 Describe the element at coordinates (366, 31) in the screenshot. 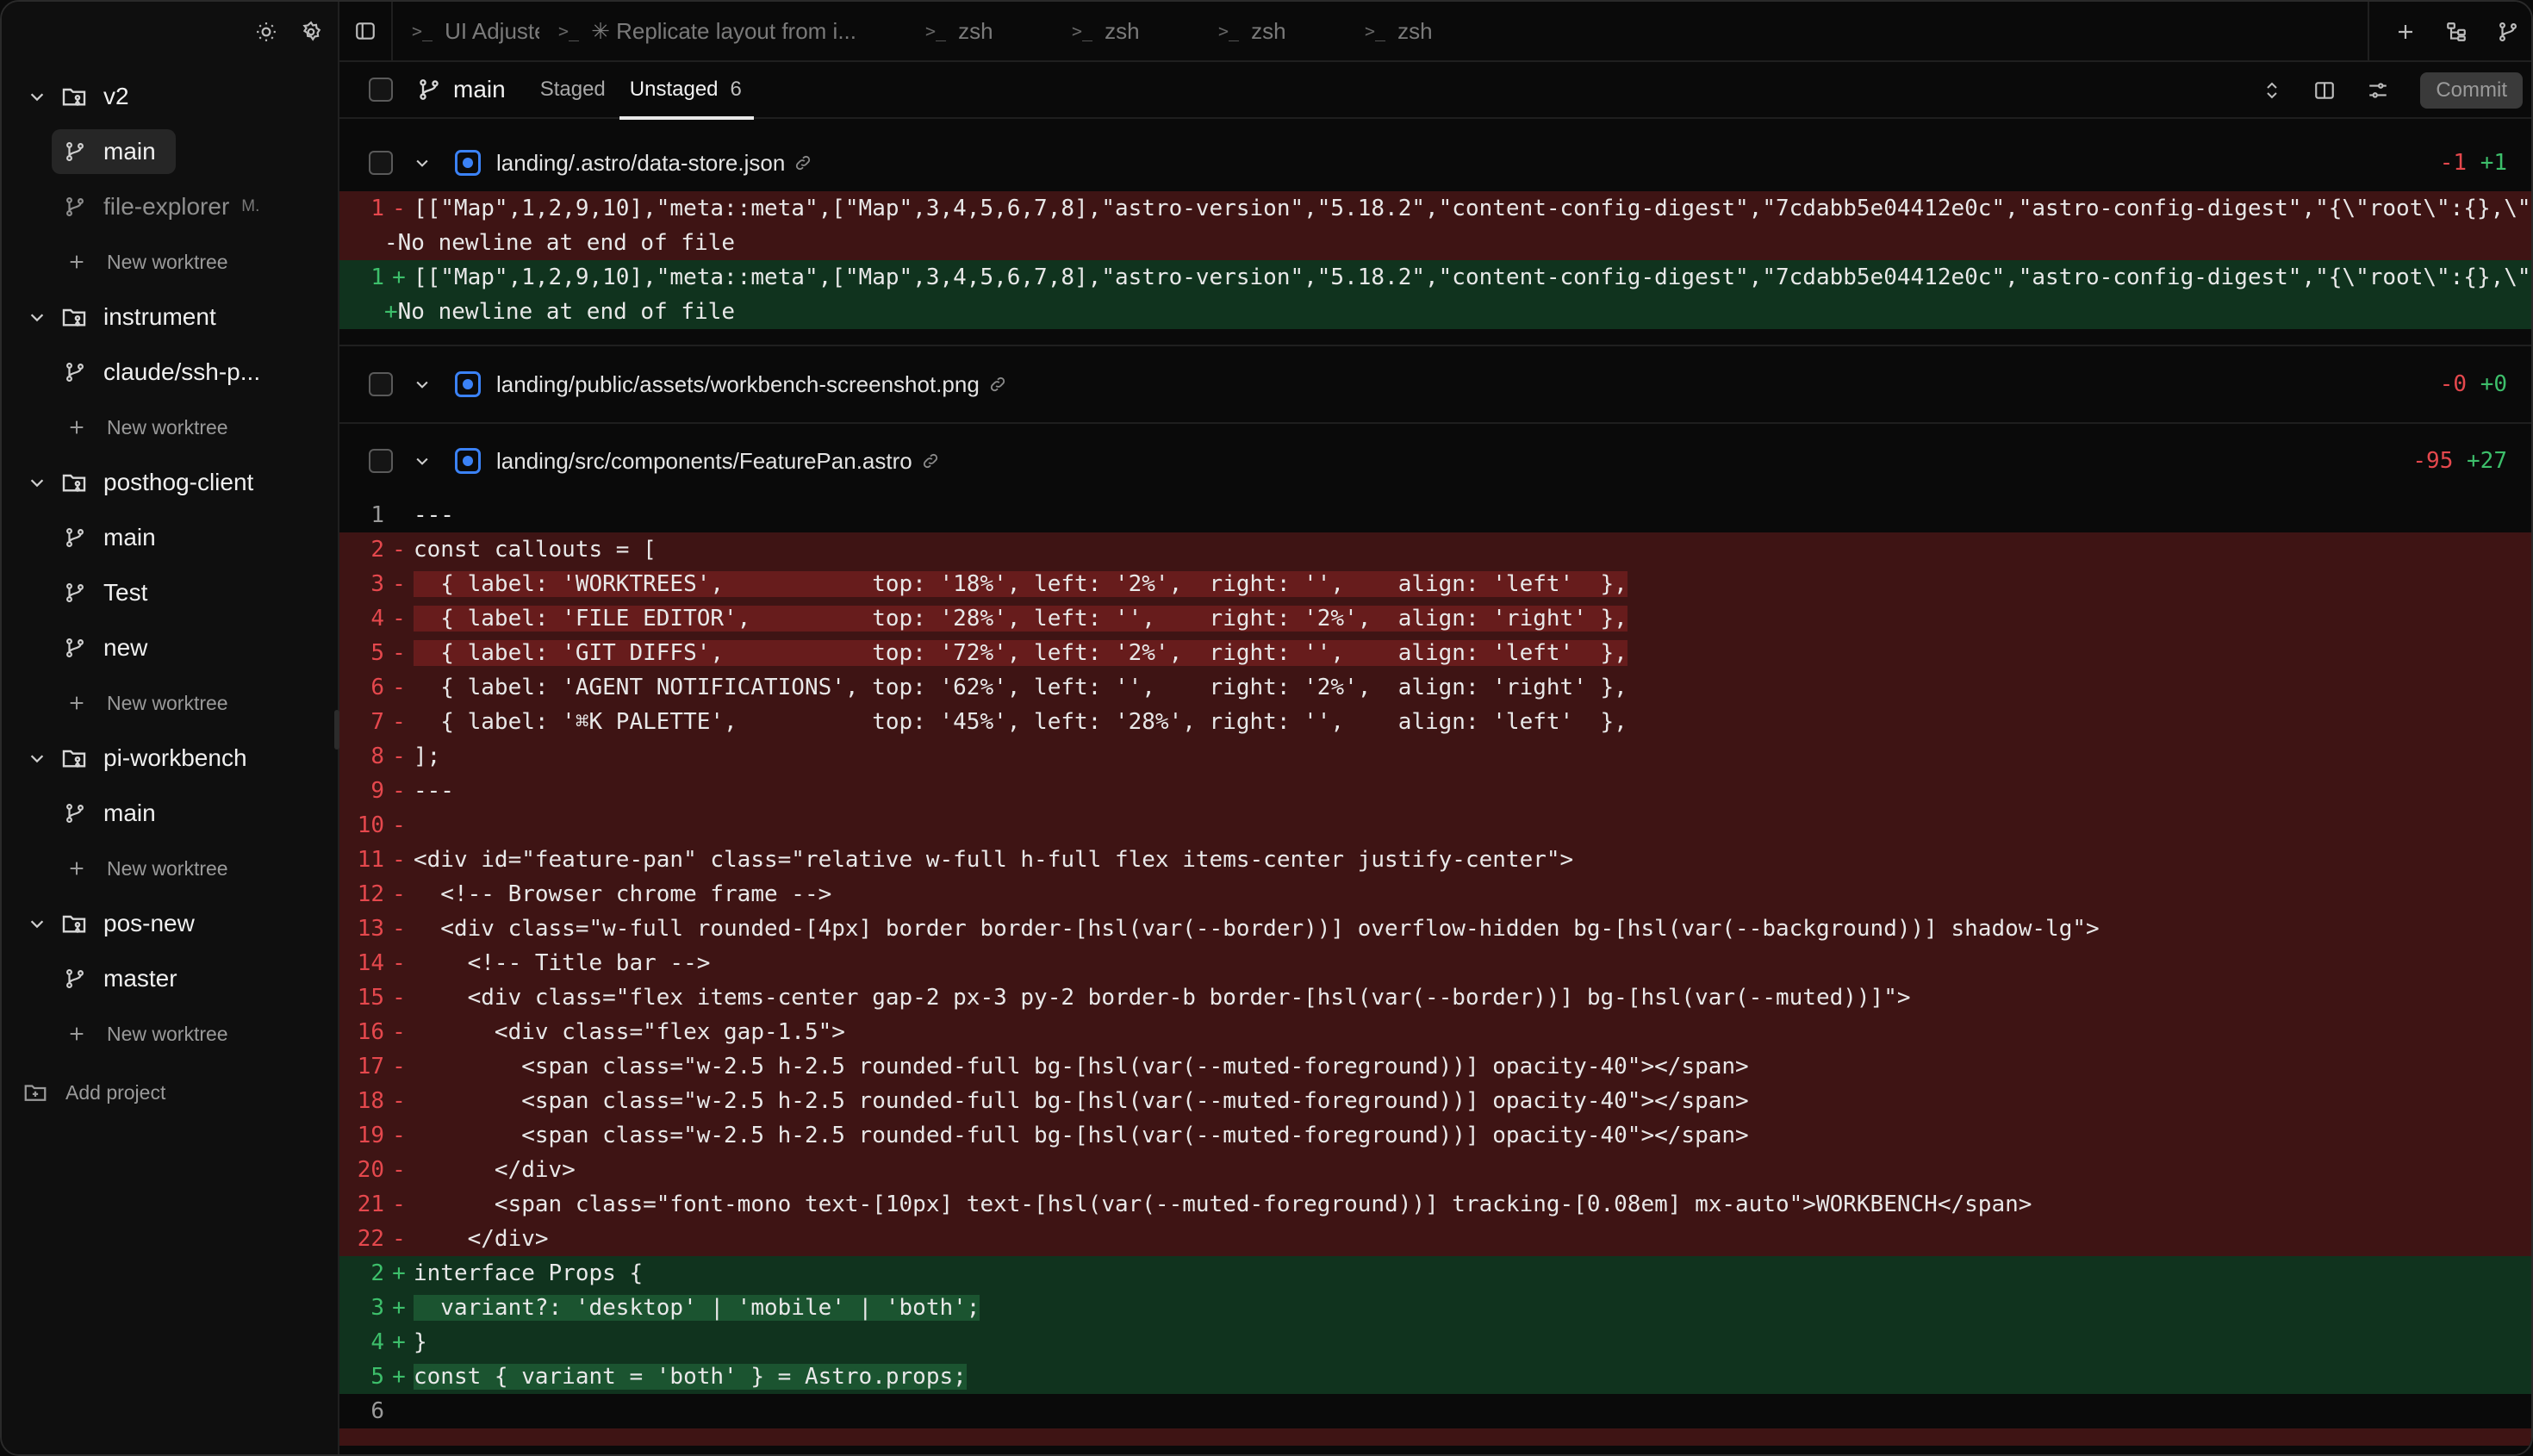

I see `toggle-sidebar-button` at that location.